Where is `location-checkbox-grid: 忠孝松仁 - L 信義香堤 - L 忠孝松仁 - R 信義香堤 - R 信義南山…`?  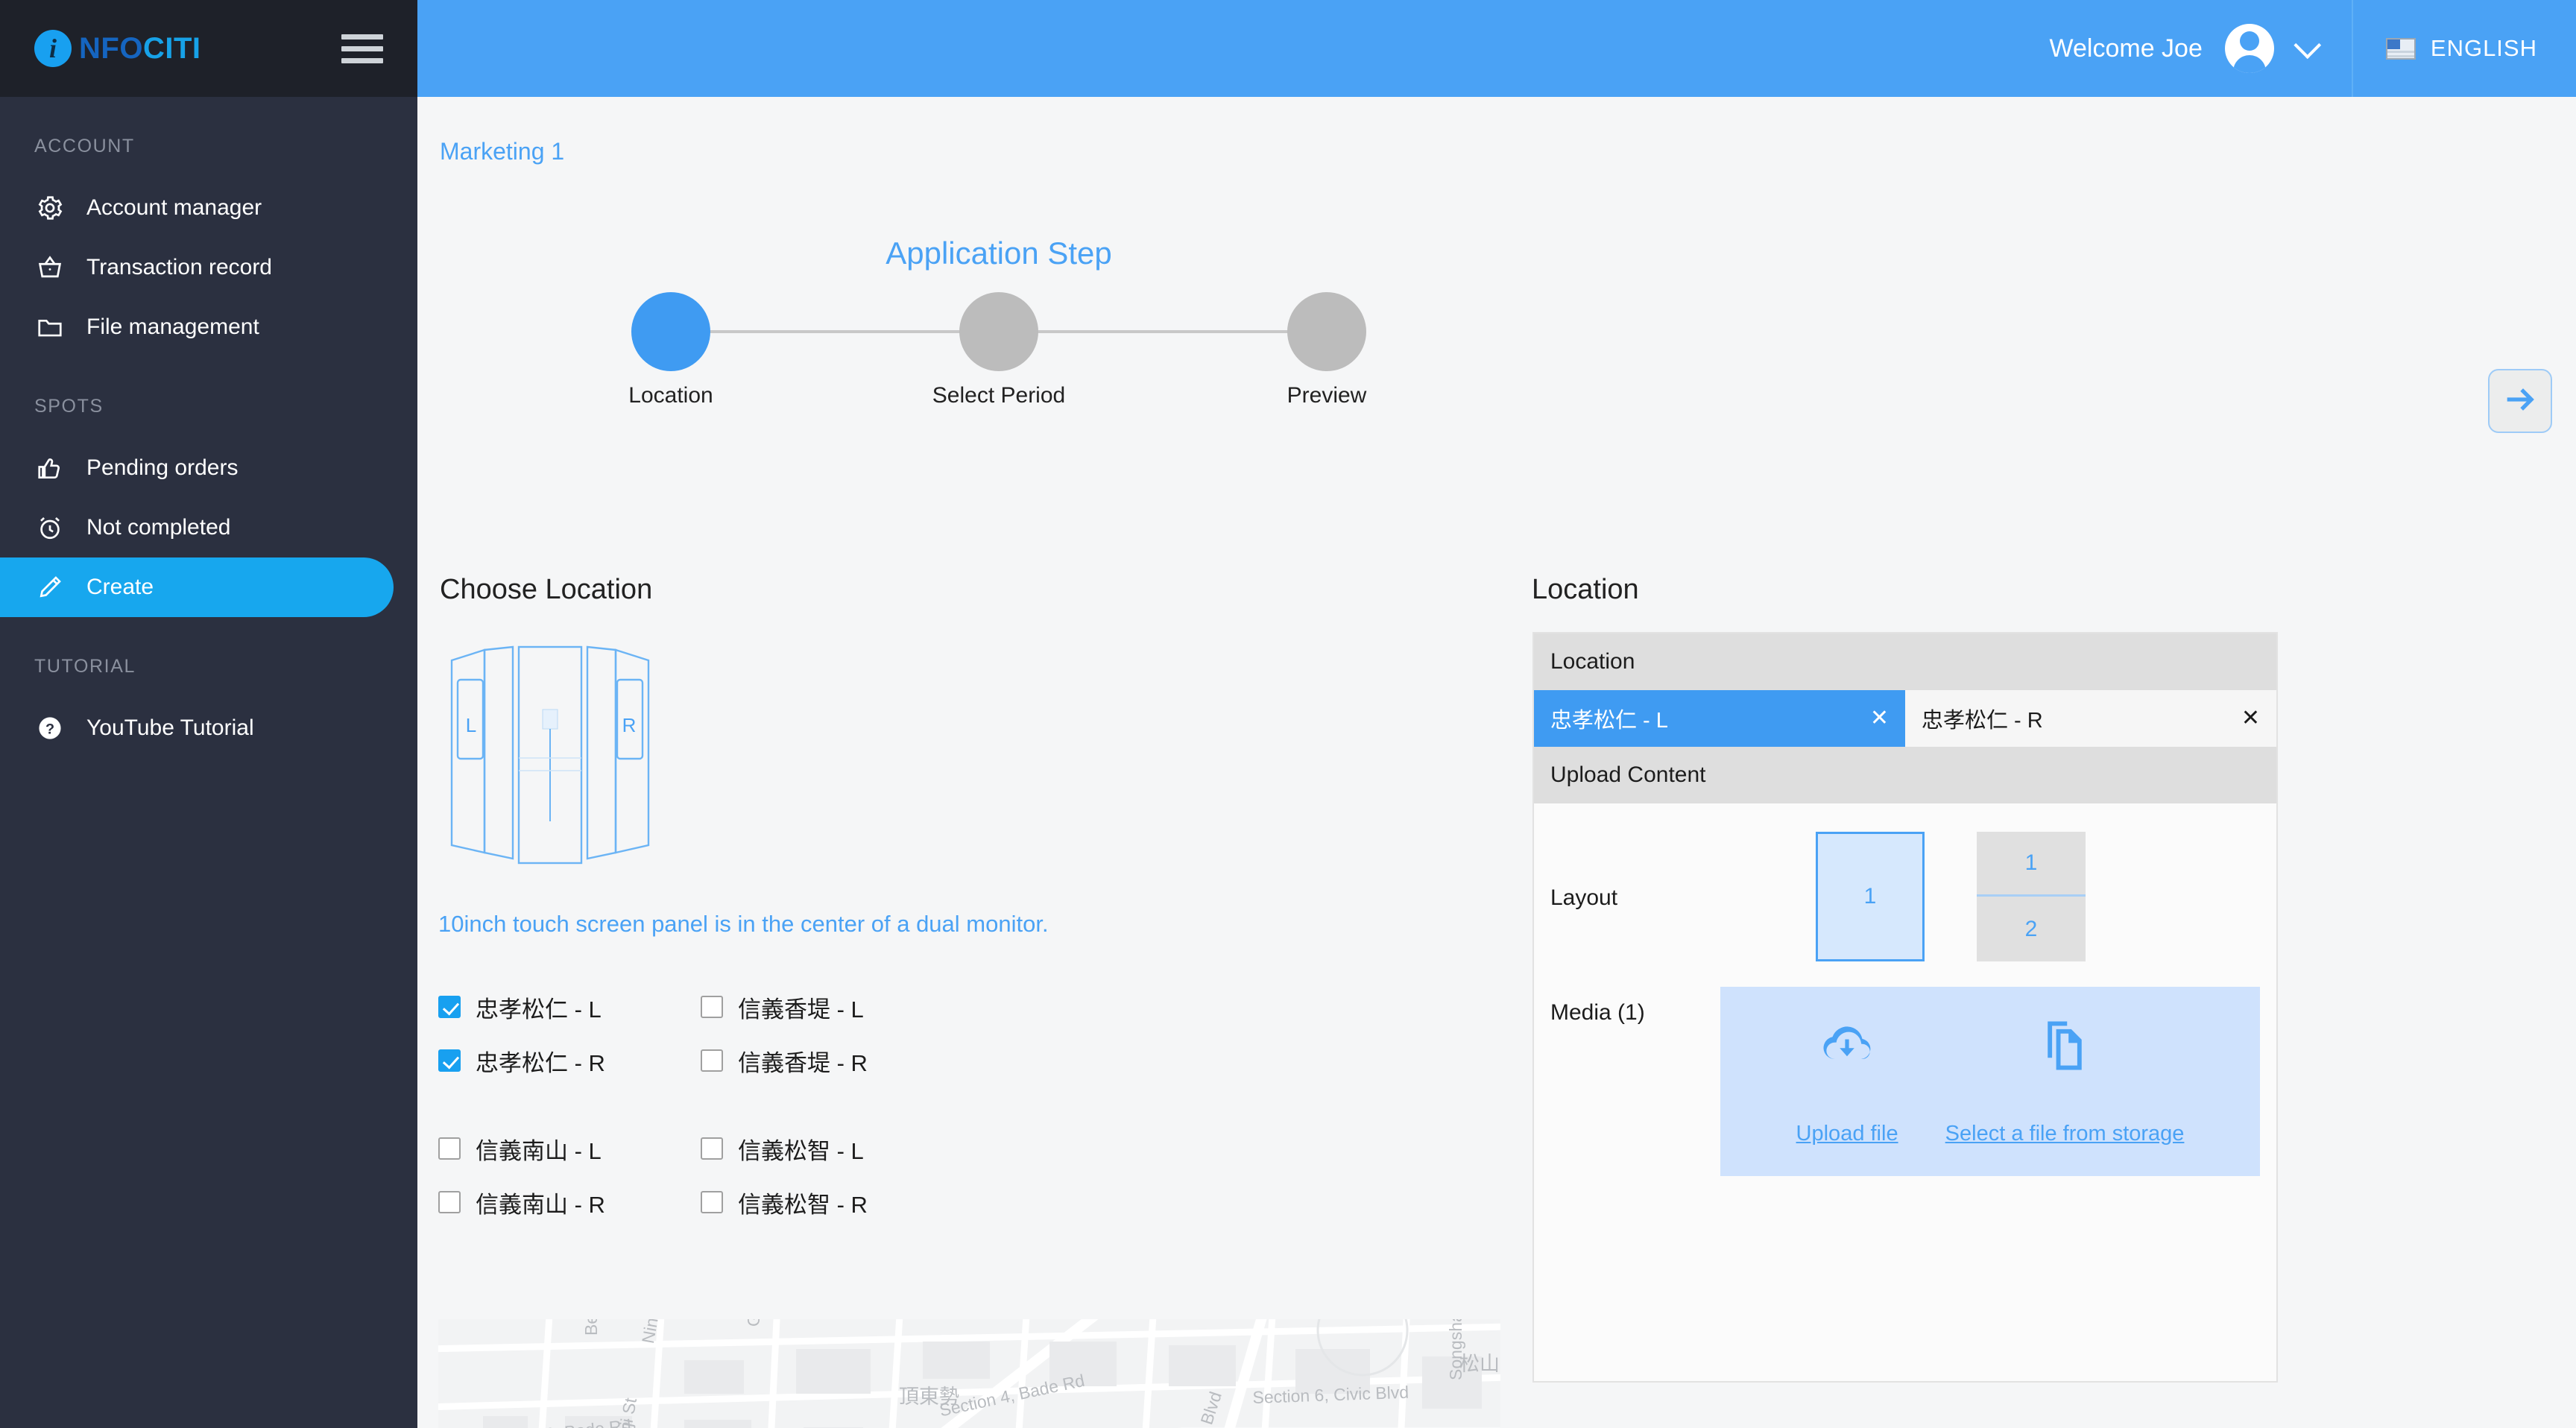 location-checkbox-grid: 忠孝松仁 - L 信義香堤 - L 忠孝松仁 - R 信義香堤 - R 信義南山… is located at coordinates (848, 1104).